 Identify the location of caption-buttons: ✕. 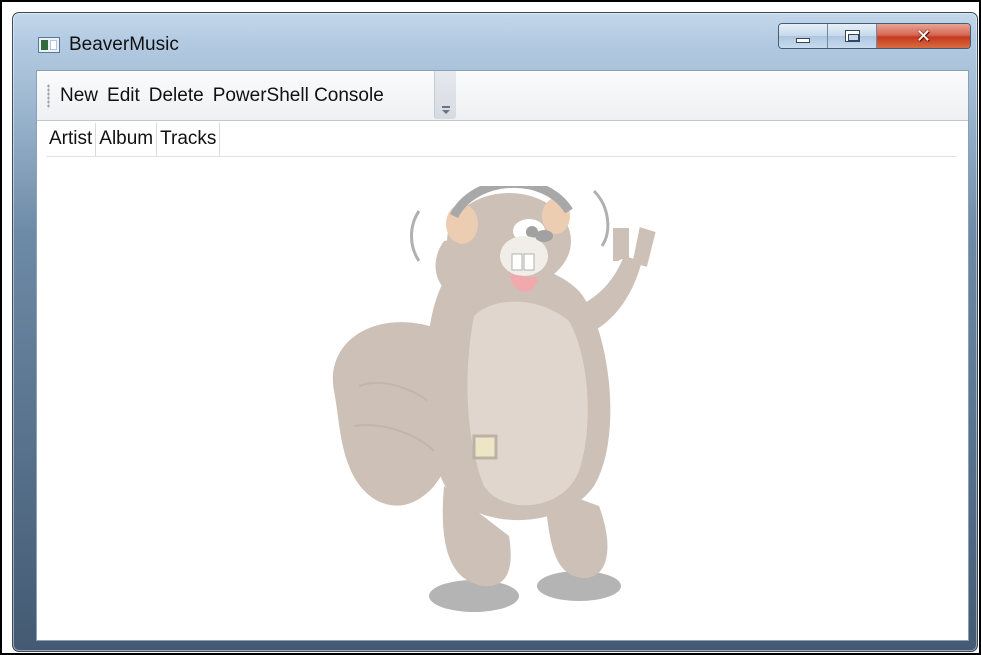
(874, 36).